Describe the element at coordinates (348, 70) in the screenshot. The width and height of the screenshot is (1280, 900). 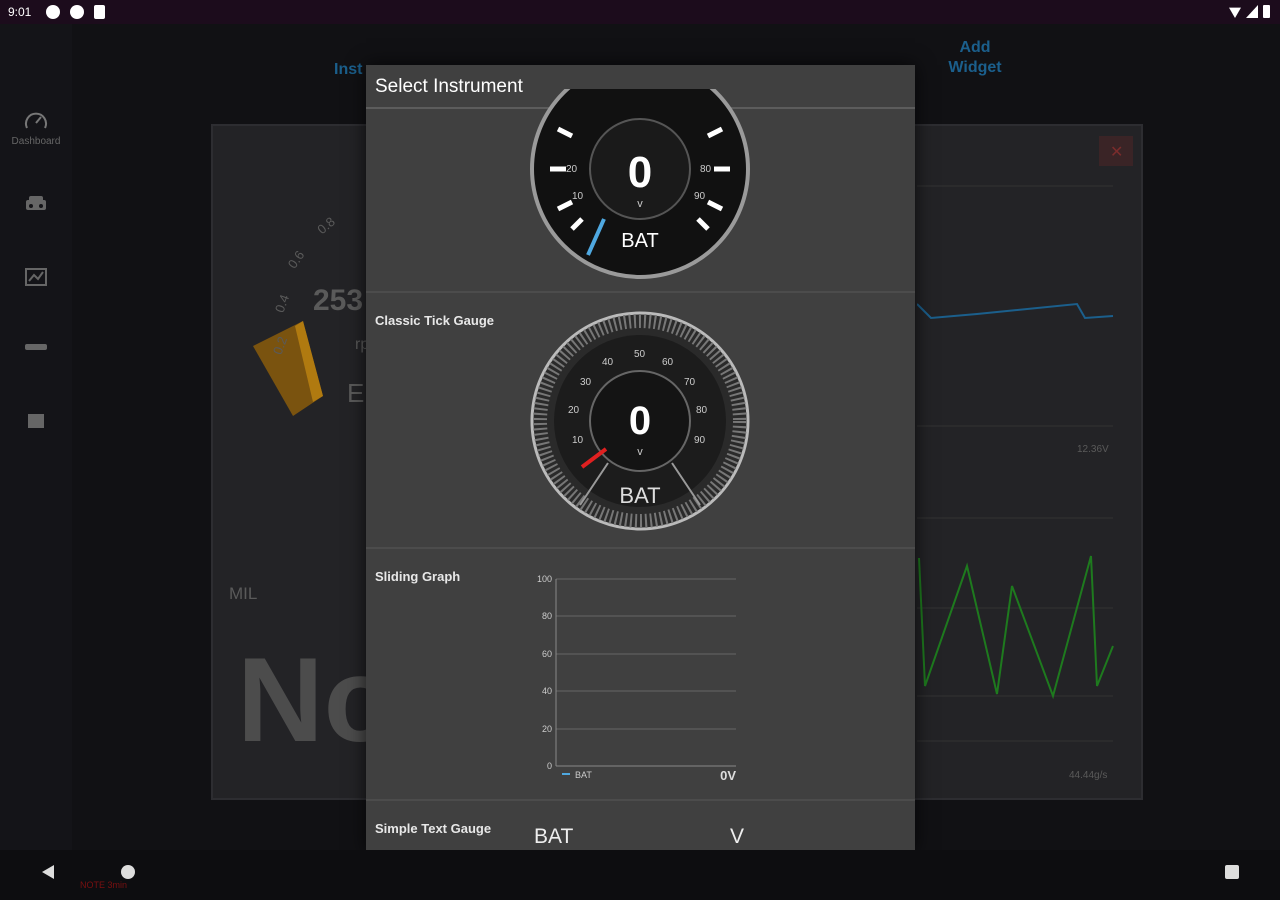
I see `instruments-button: Inst` at that location.